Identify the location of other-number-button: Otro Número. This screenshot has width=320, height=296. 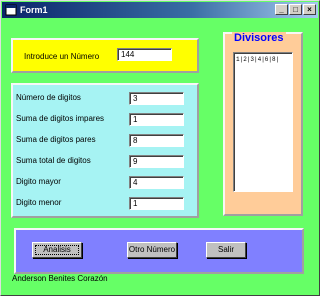
(152, 250).